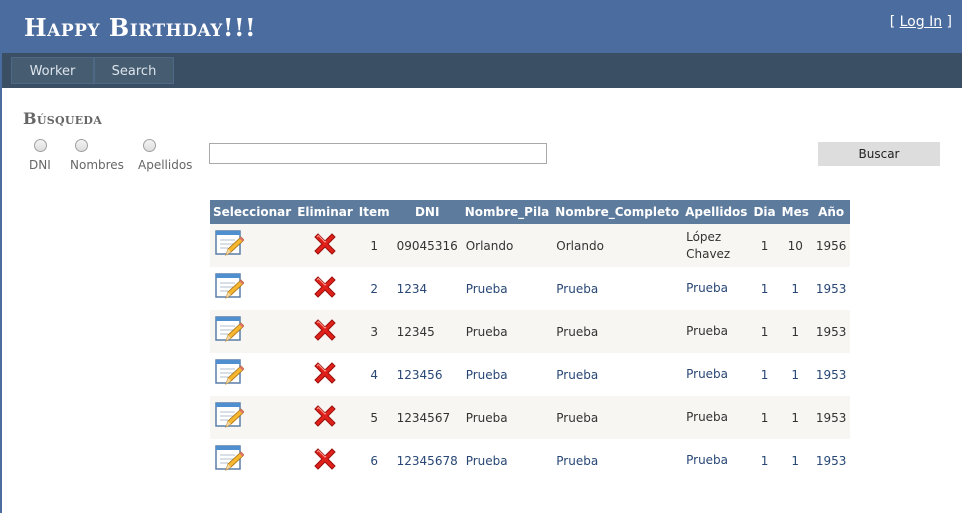  I want to click on item-cell: 2, so click(374, 288).